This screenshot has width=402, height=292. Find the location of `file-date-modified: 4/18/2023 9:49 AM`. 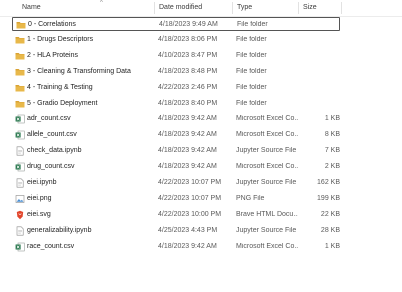

file-date-modified: 4/18/2023 9:49 AM is located at coordinates (188, 24).